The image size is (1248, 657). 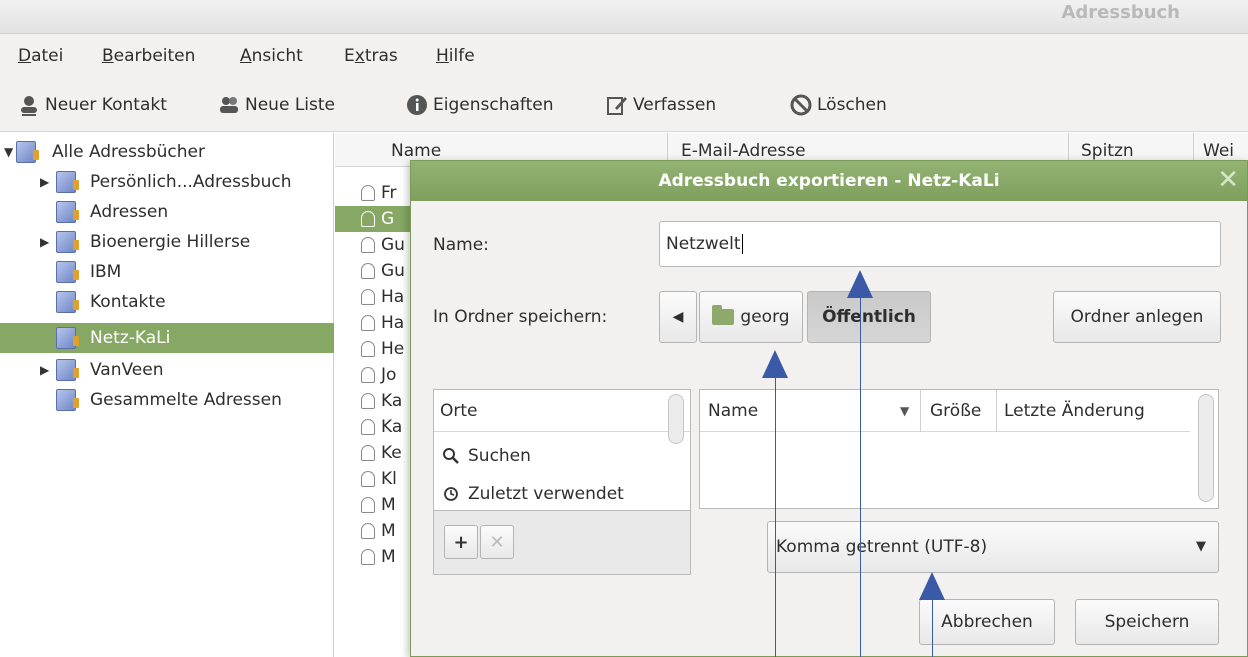 I want to click on annotation-arrow-icon, so click(x=860, y=284).